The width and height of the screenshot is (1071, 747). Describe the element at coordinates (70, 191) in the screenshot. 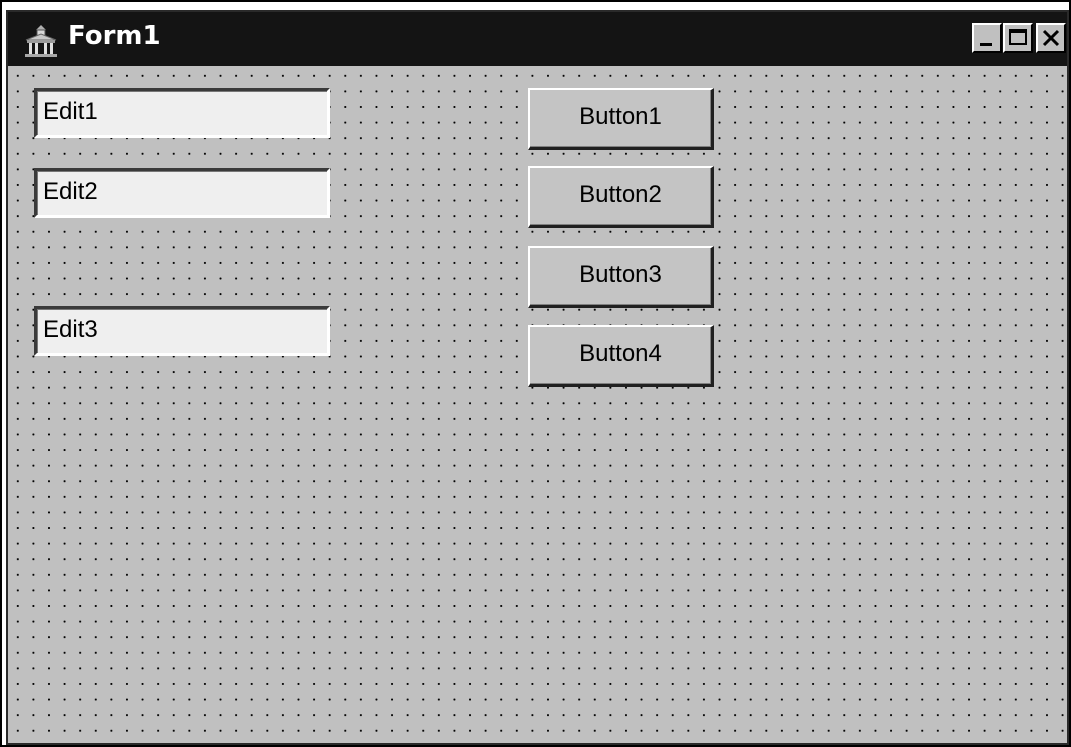

I see `edit2-text: Edit2` at that location.